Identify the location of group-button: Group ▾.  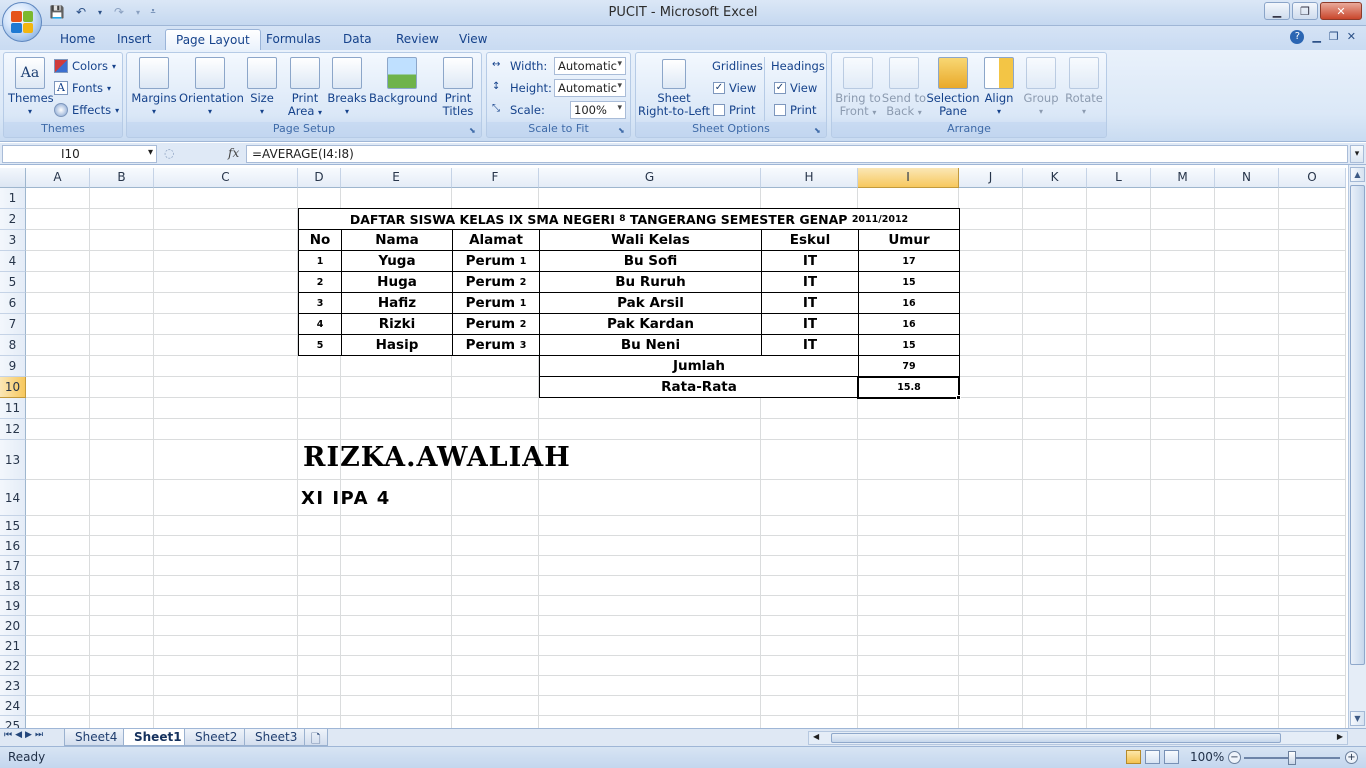
(1041, 87).